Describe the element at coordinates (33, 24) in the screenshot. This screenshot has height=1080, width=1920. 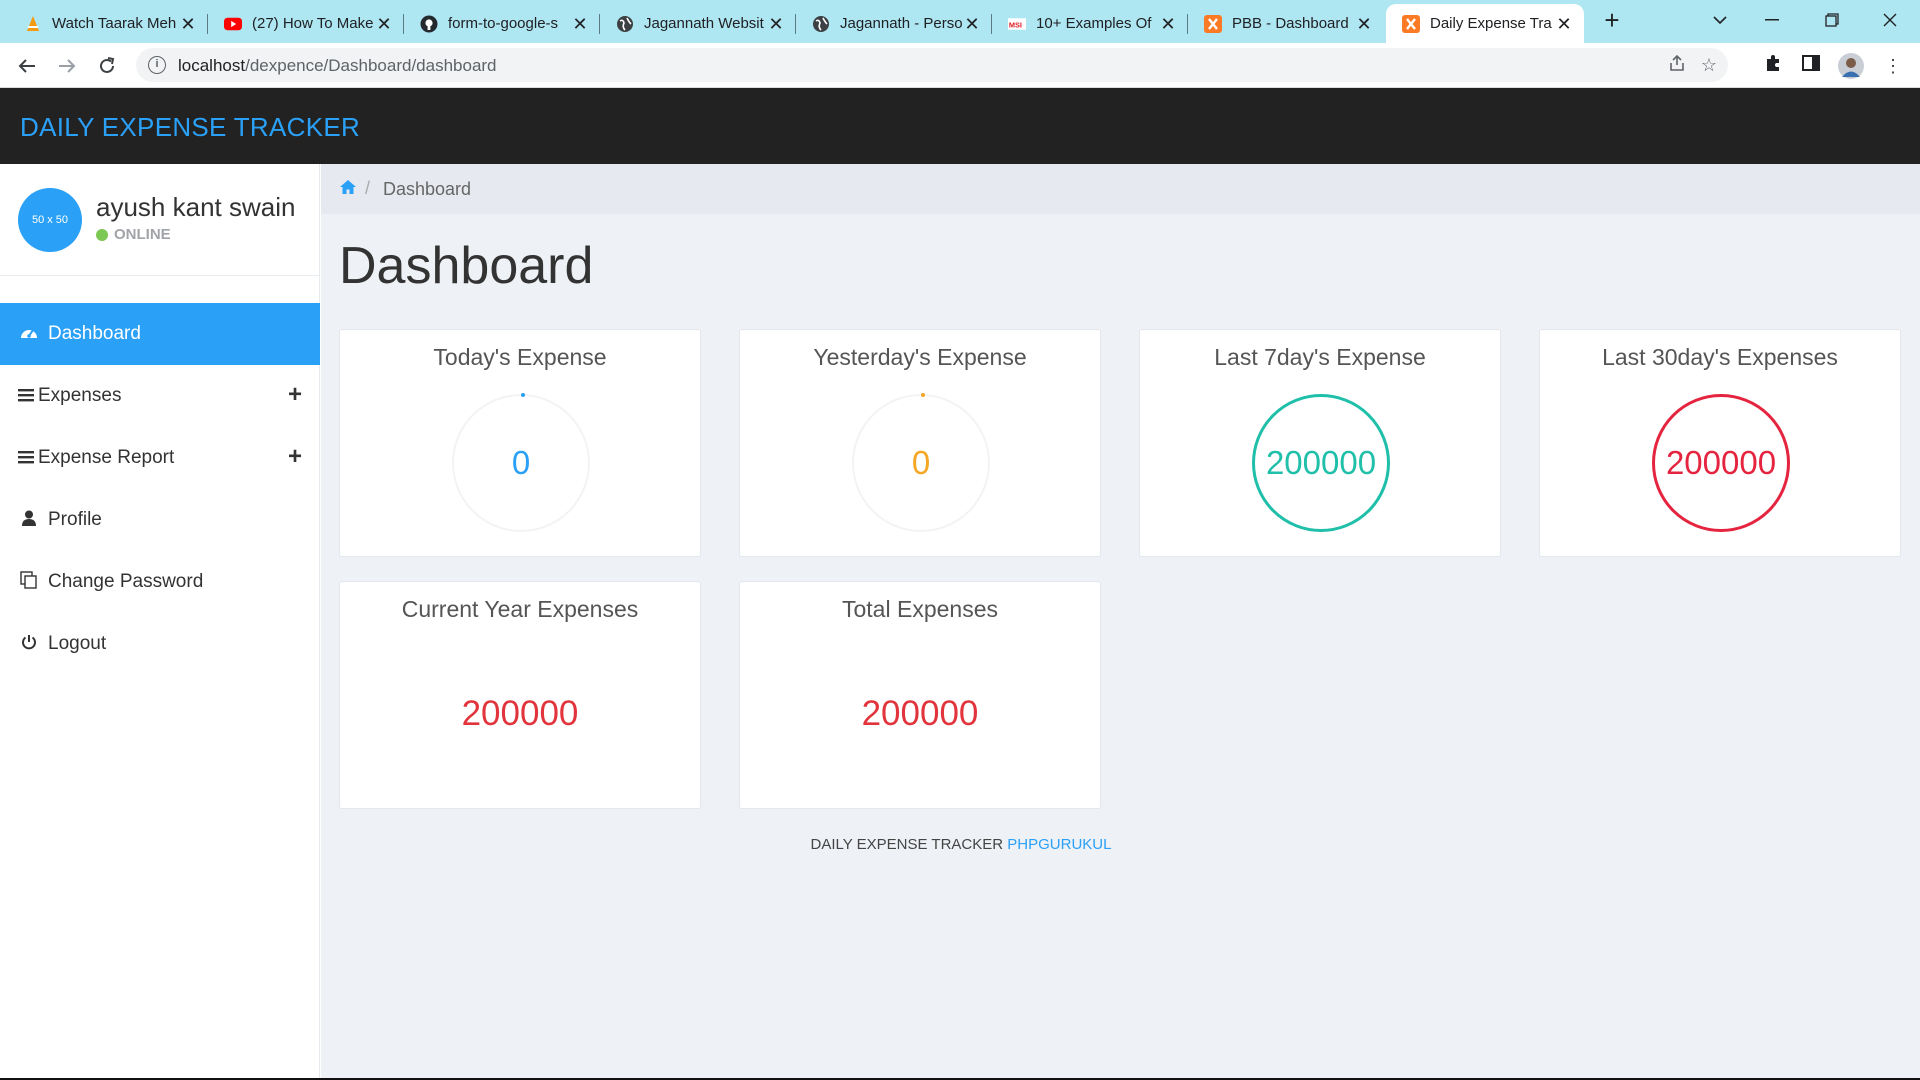
I see `vlc-cone-icon` at that location.